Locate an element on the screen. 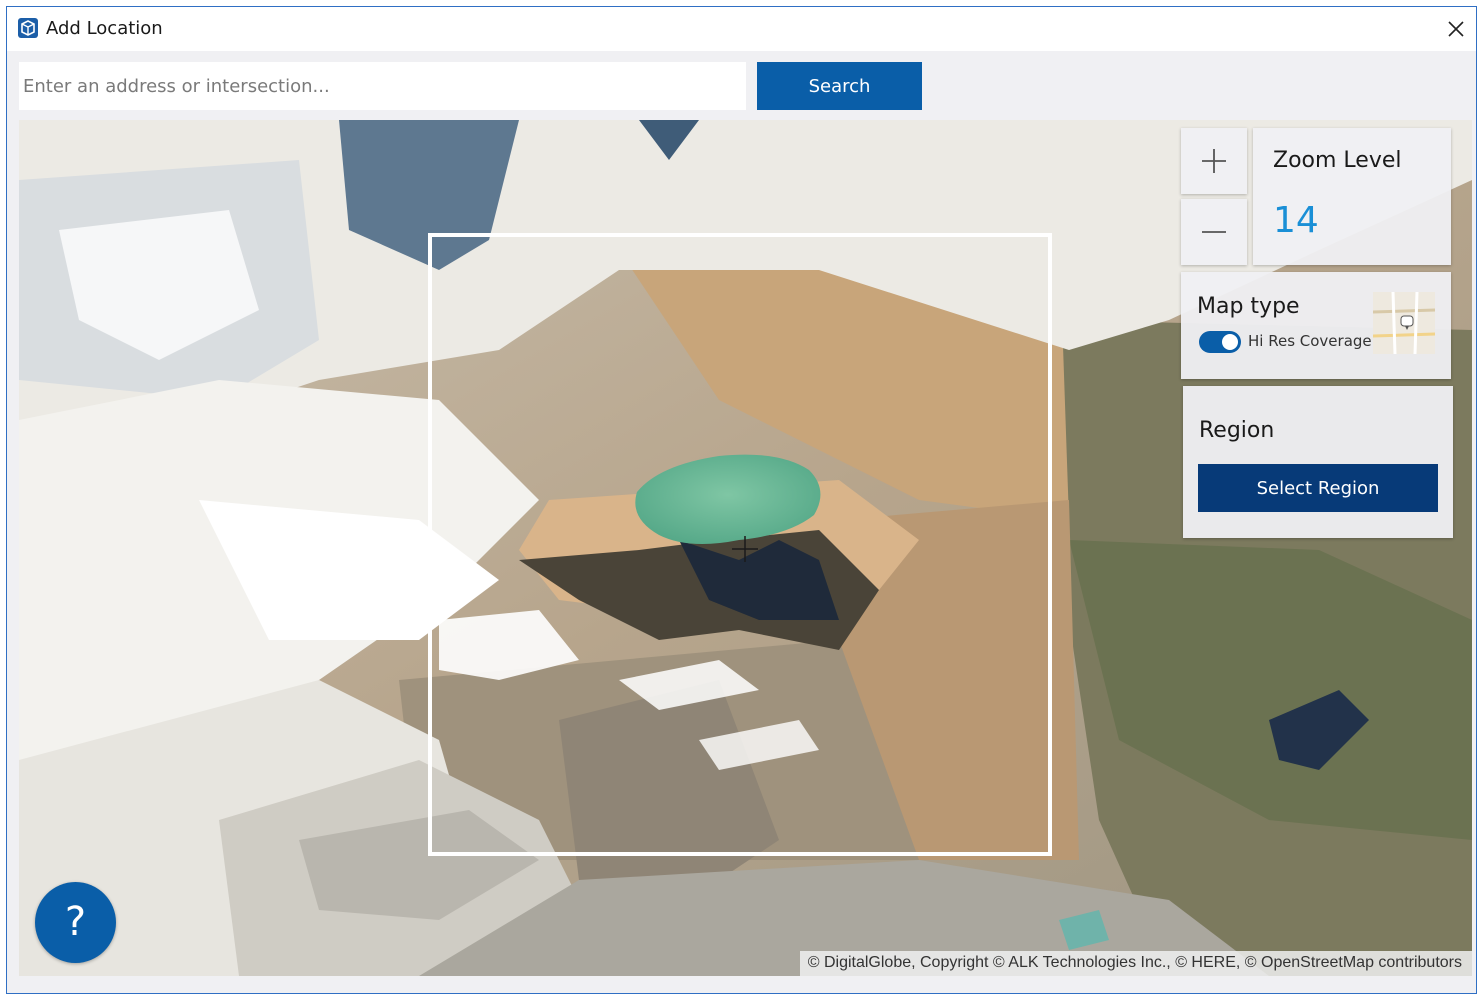 This screenshot has width=1484, height=994. hi-res-coverage-label: Hi Res Coverage is located at coordinates (1310, 341).